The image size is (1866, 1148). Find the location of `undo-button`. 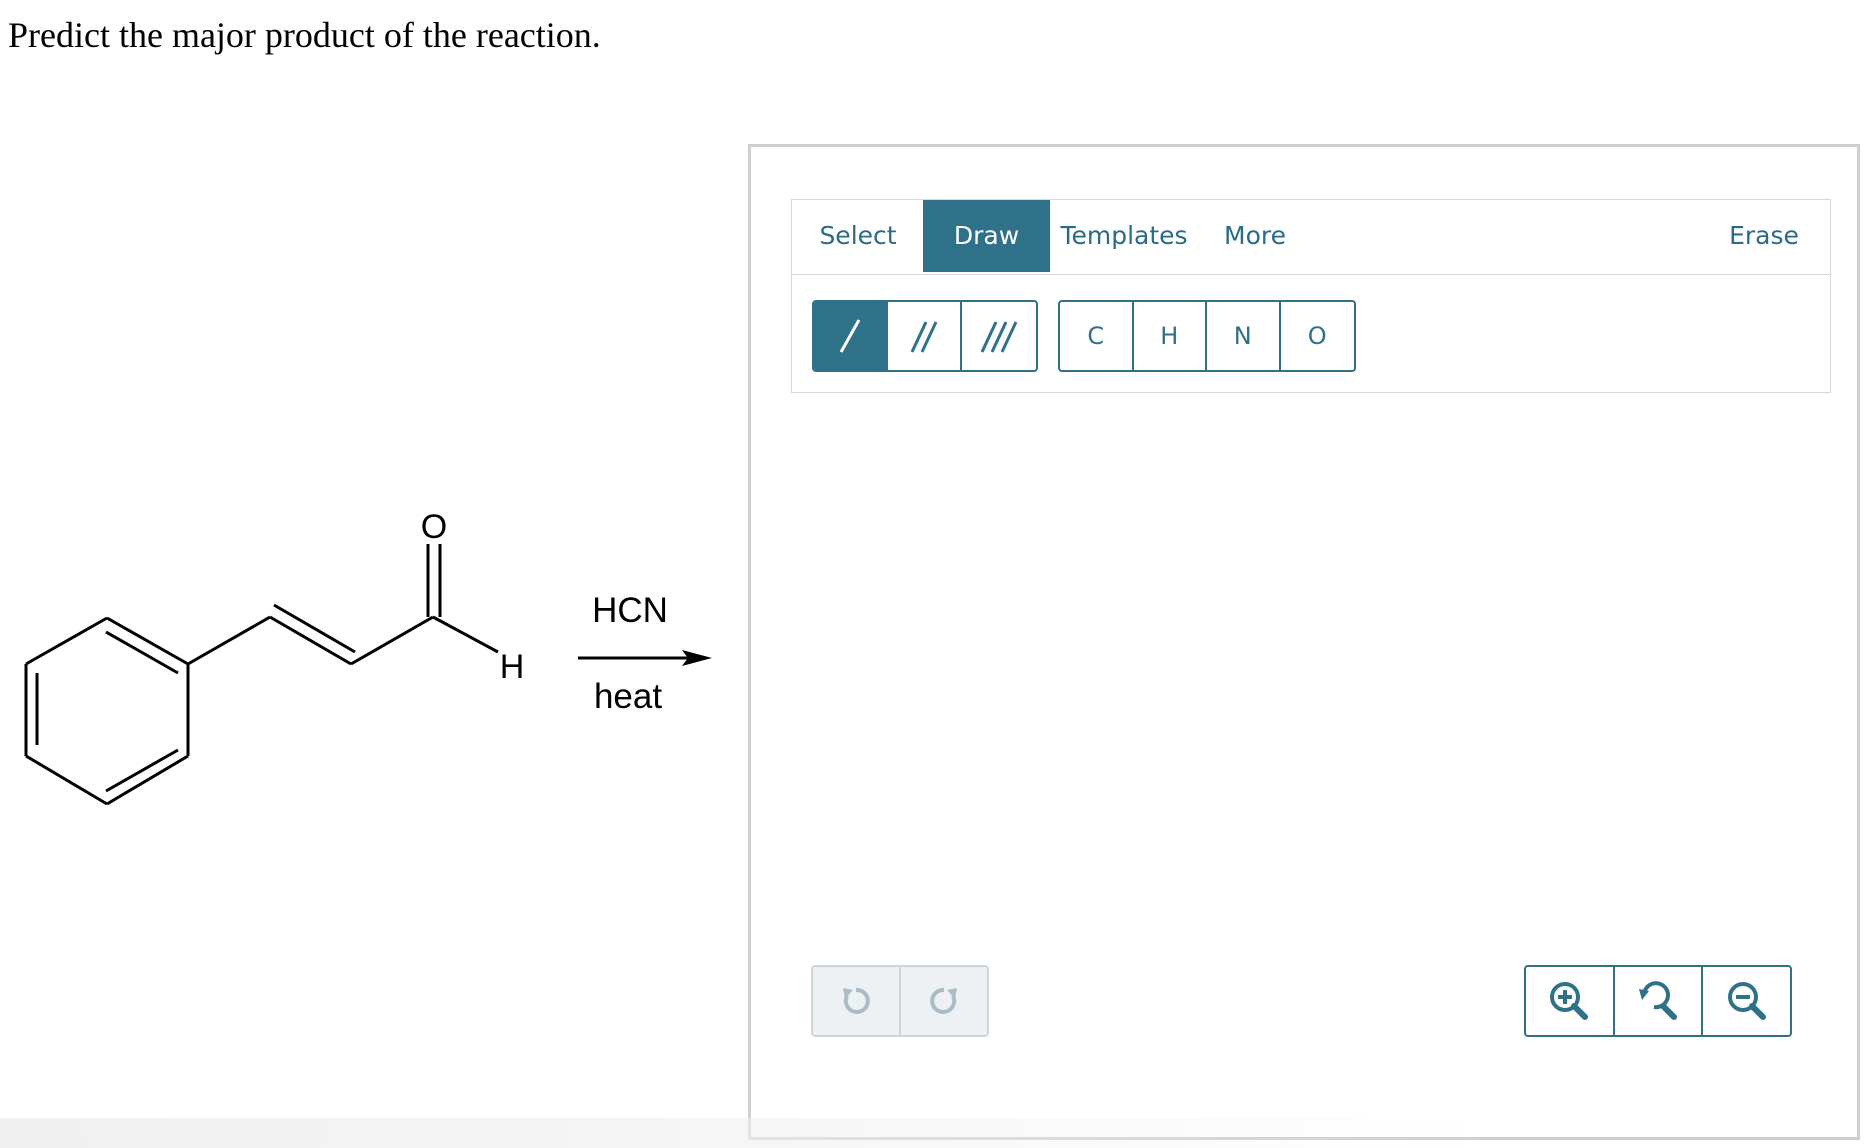

undo-button is located at coordinates (857, 1001).